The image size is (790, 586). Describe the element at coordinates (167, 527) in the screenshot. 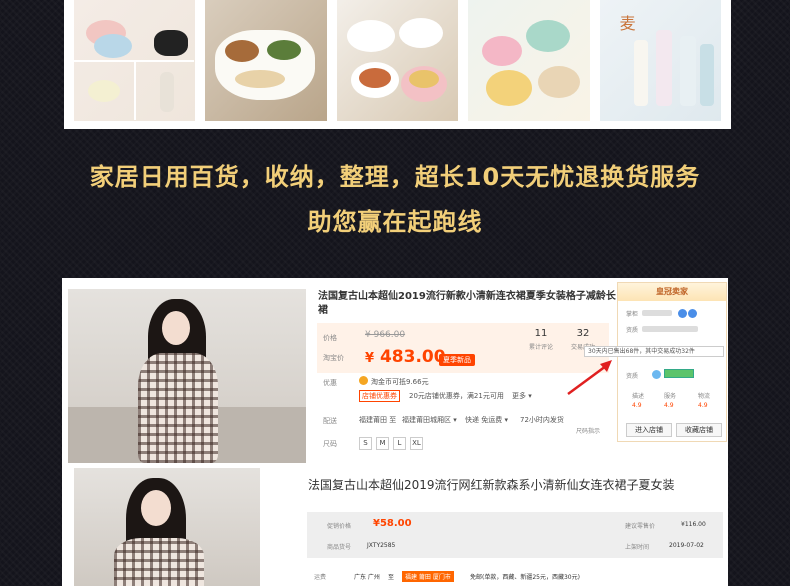

I see `product-secondary-photo` at that location.